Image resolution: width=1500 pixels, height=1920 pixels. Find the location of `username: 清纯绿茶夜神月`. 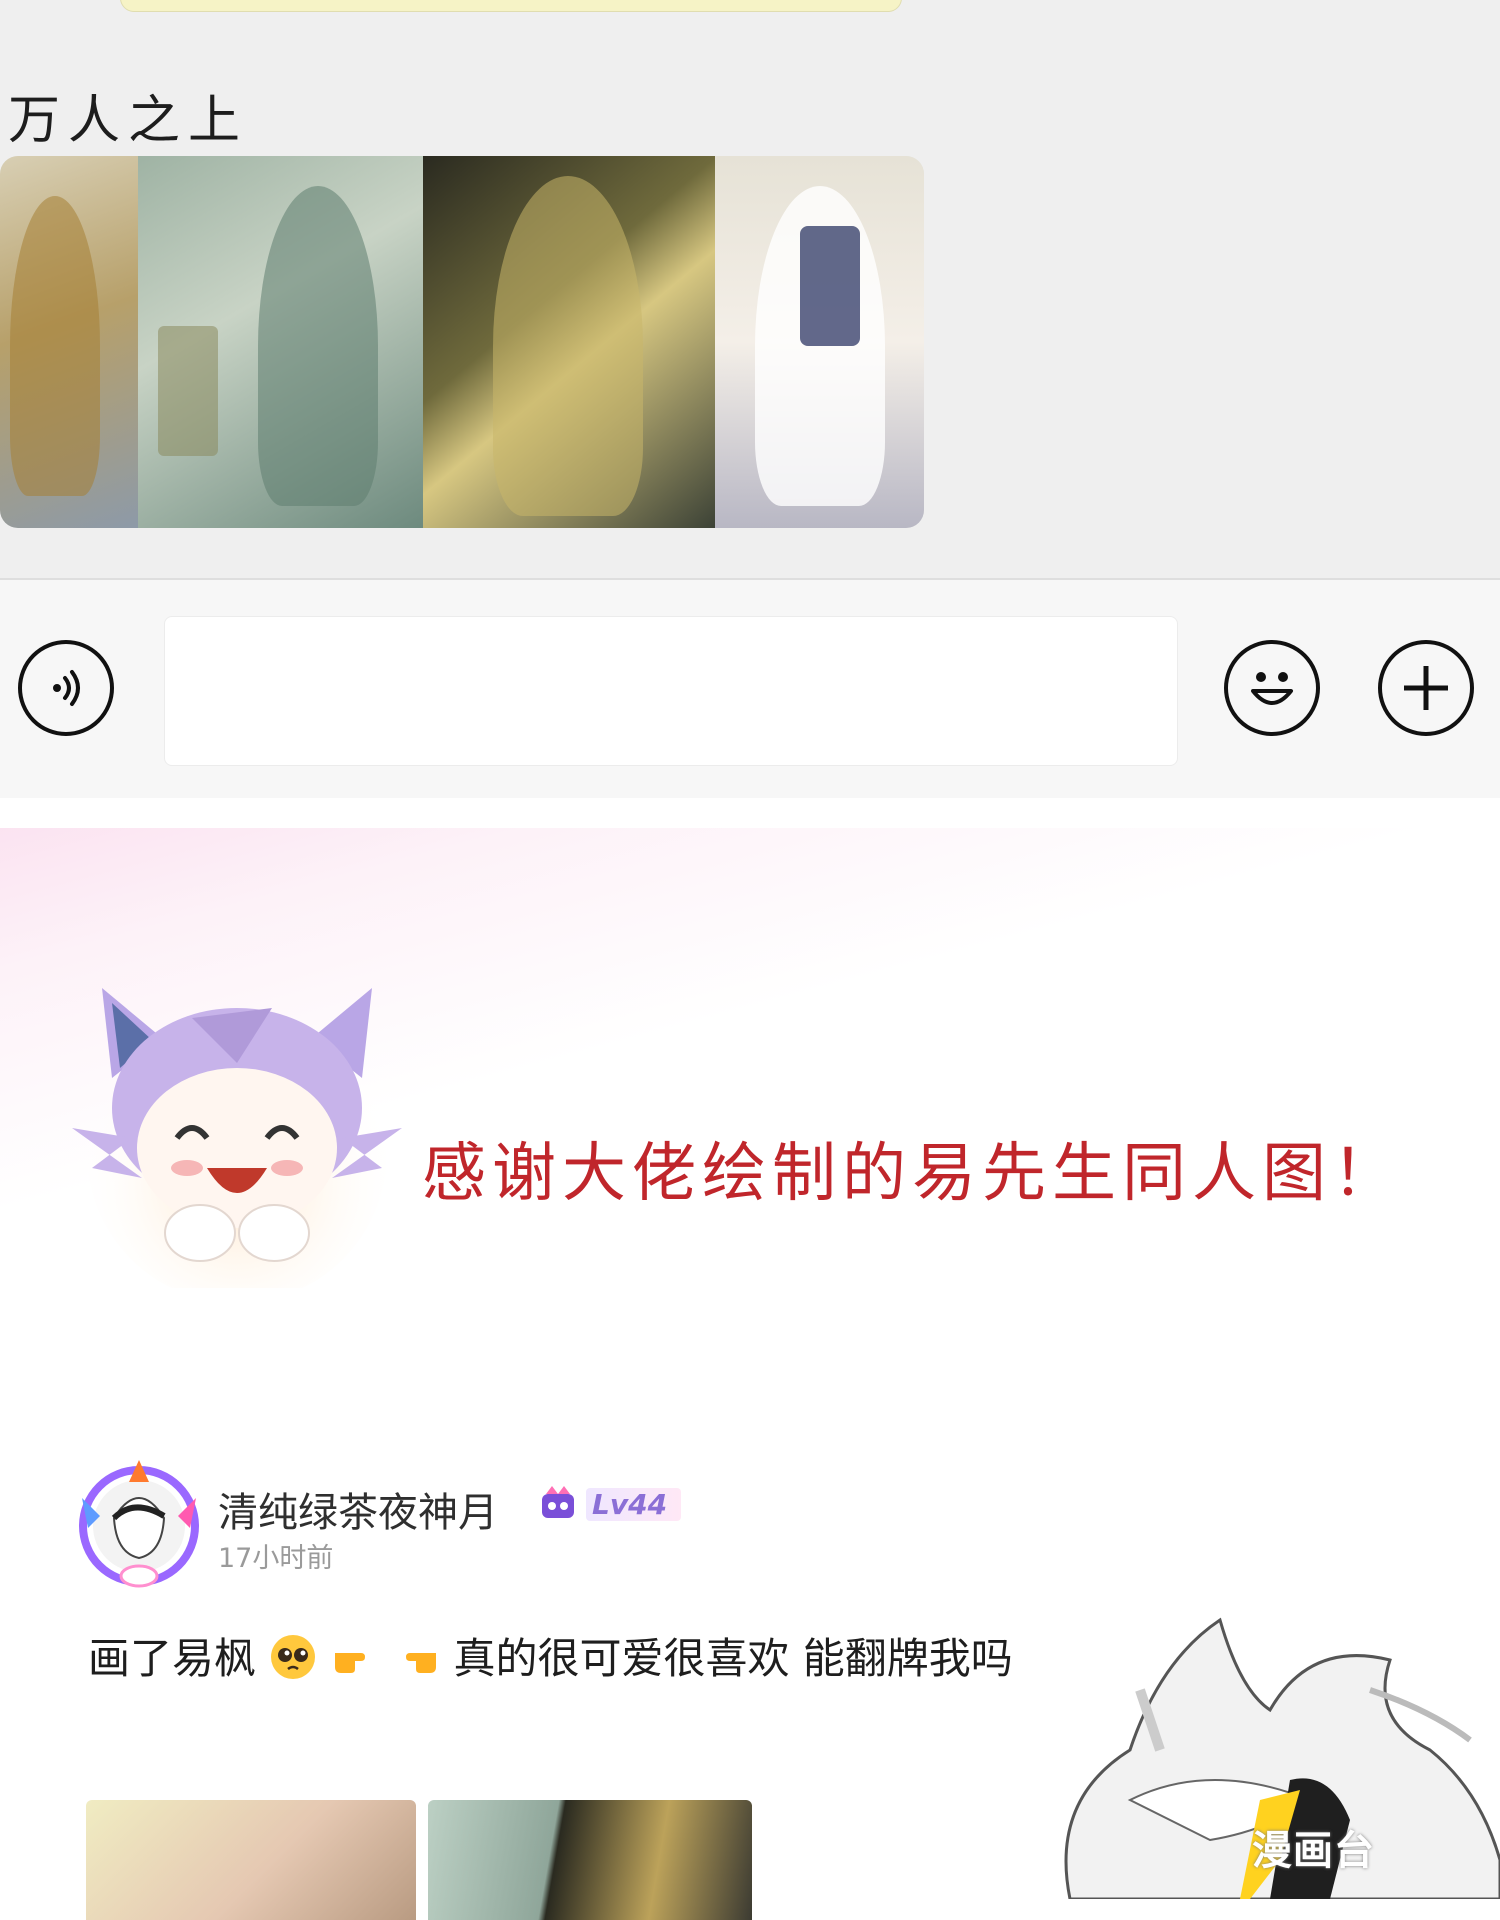

username: 清纯绿茶夜神月 is located at coordinates (358, 1509).